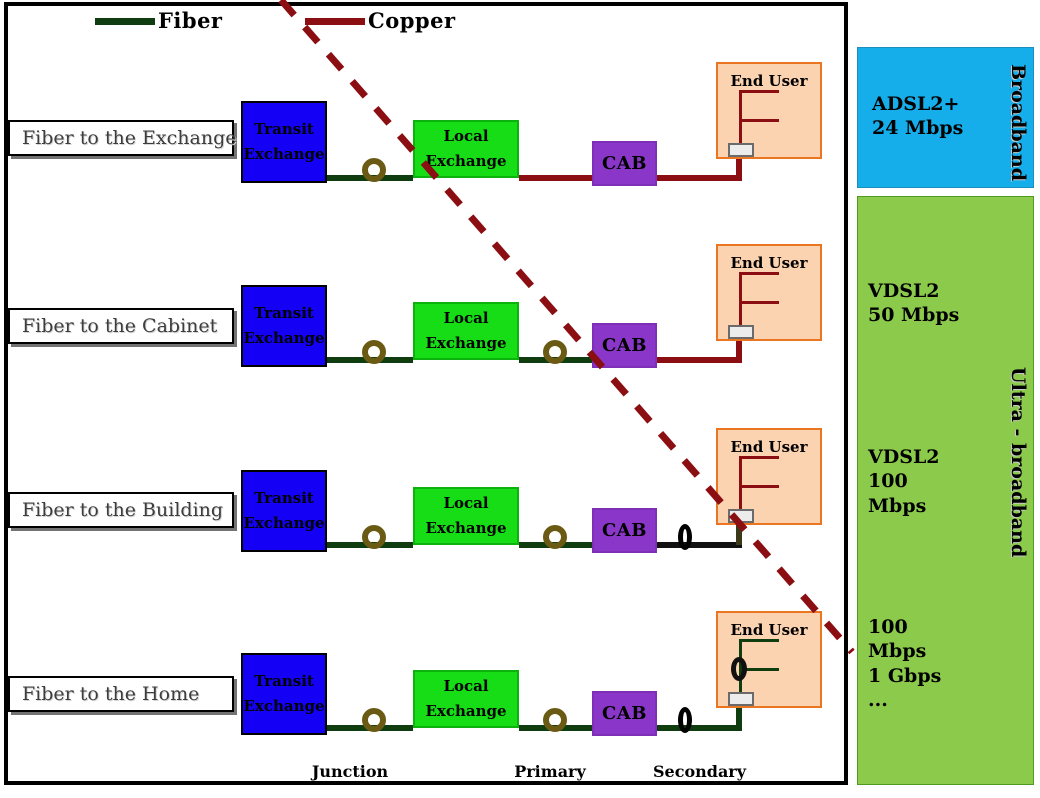 This screenshot has height=798, width=1040. I want to click on row1-eu-branch-top, so click(759, 91).